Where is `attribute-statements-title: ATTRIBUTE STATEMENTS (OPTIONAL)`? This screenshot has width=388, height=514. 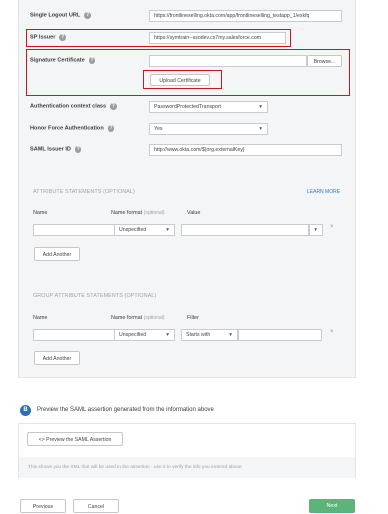
attribute-statements-title: ATTRIBUTE STATEMENTS (OPTIONAL) is located at coordinates (84, 192).